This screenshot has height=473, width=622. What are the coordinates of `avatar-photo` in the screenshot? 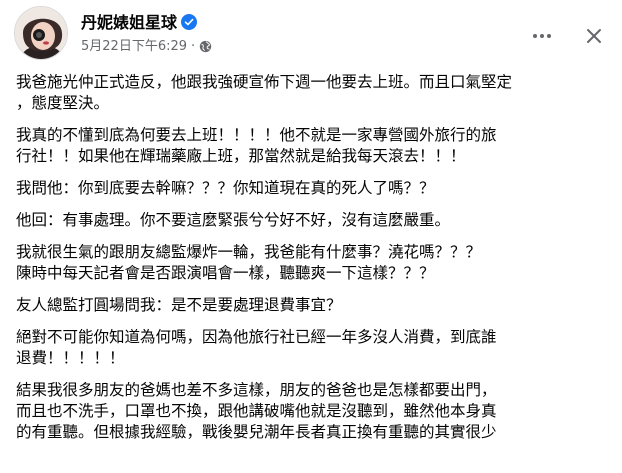 It's located at (41, 33).